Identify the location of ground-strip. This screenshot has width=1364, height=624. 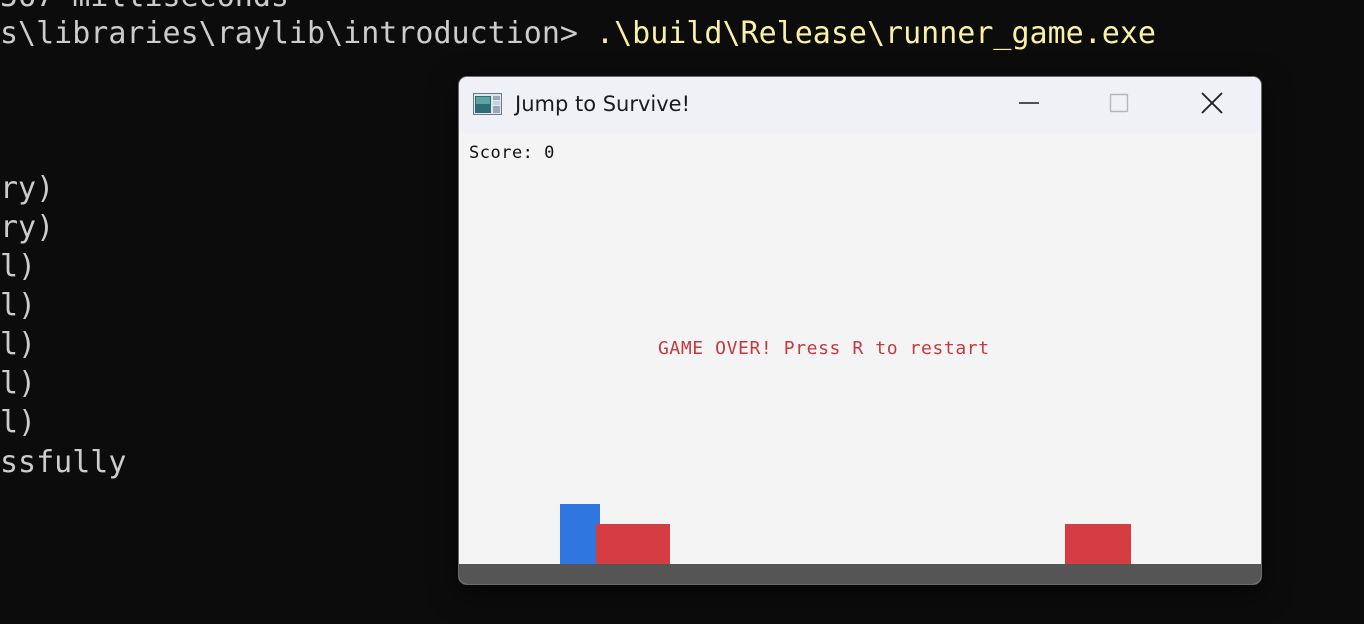
(860, 574).